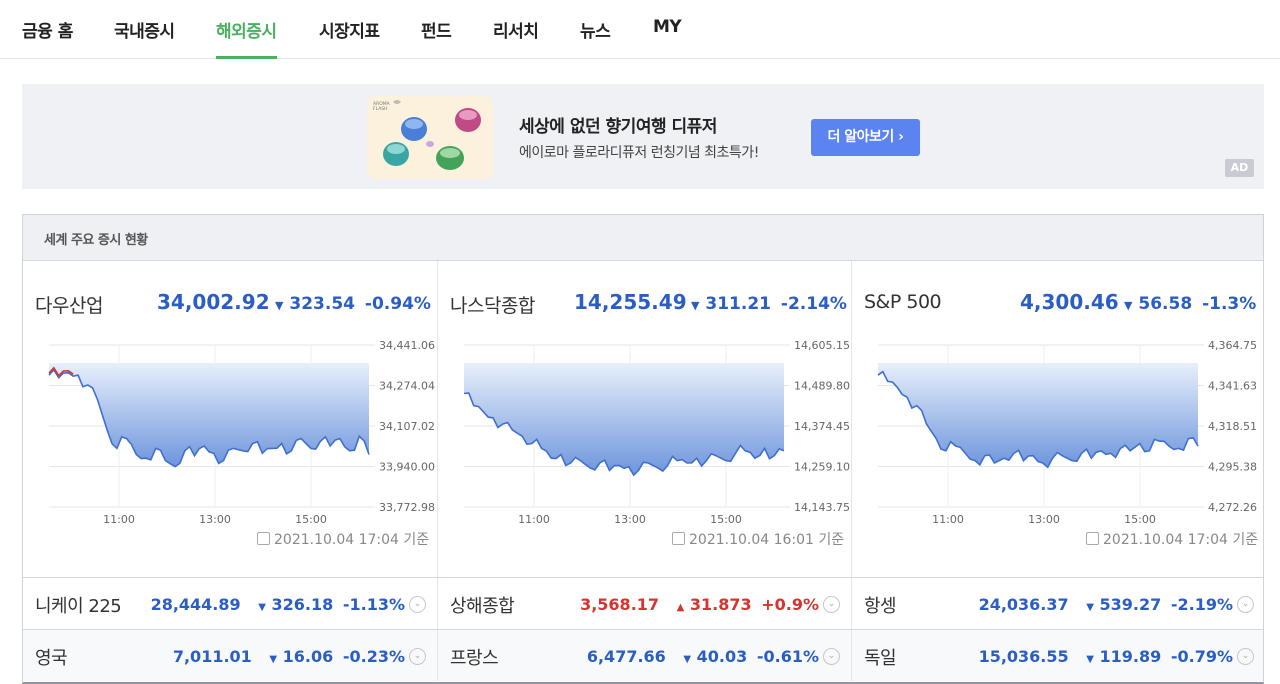 The width and height of the screenshot is (1280, 684). Describe the element at coordinates (1232, 386) in the screenshot. I see `y-tick-label: 4,341.63` at that location.